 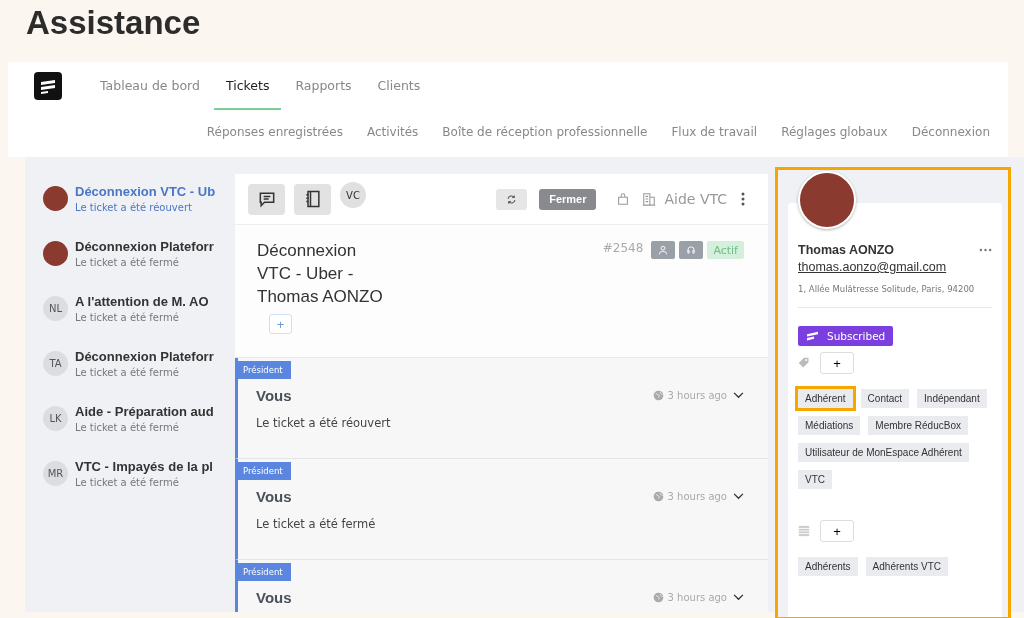 I want to click on submenu-link: Déconnexion, so click(x=950, y=132).